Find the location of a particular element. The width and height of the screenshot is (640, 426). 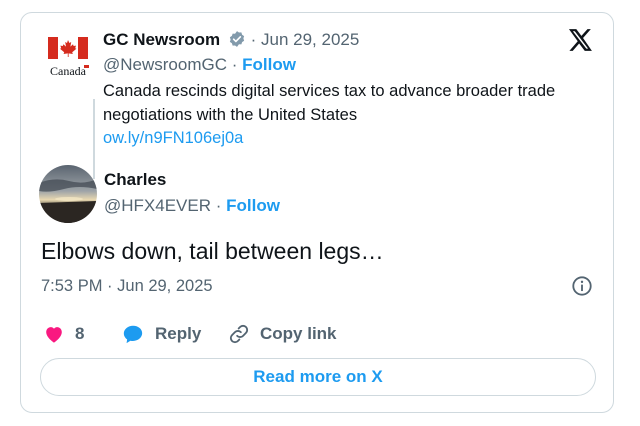

tweet-time: 7:53 PM is located at coordinates (72, 286).